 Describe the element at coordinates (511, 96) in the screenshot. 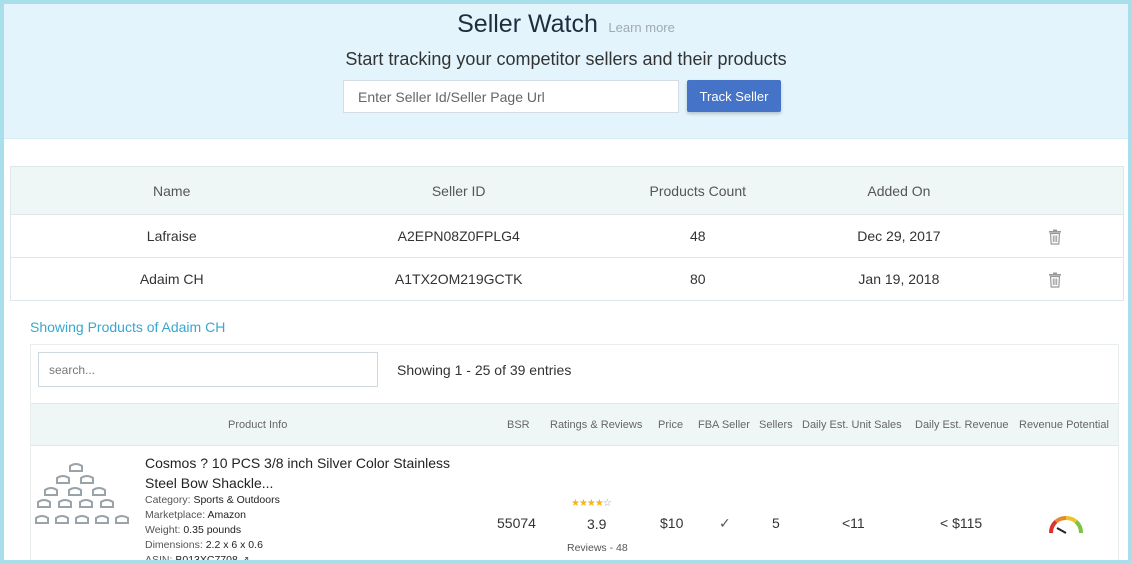

I see `seller-id-input` at that location.